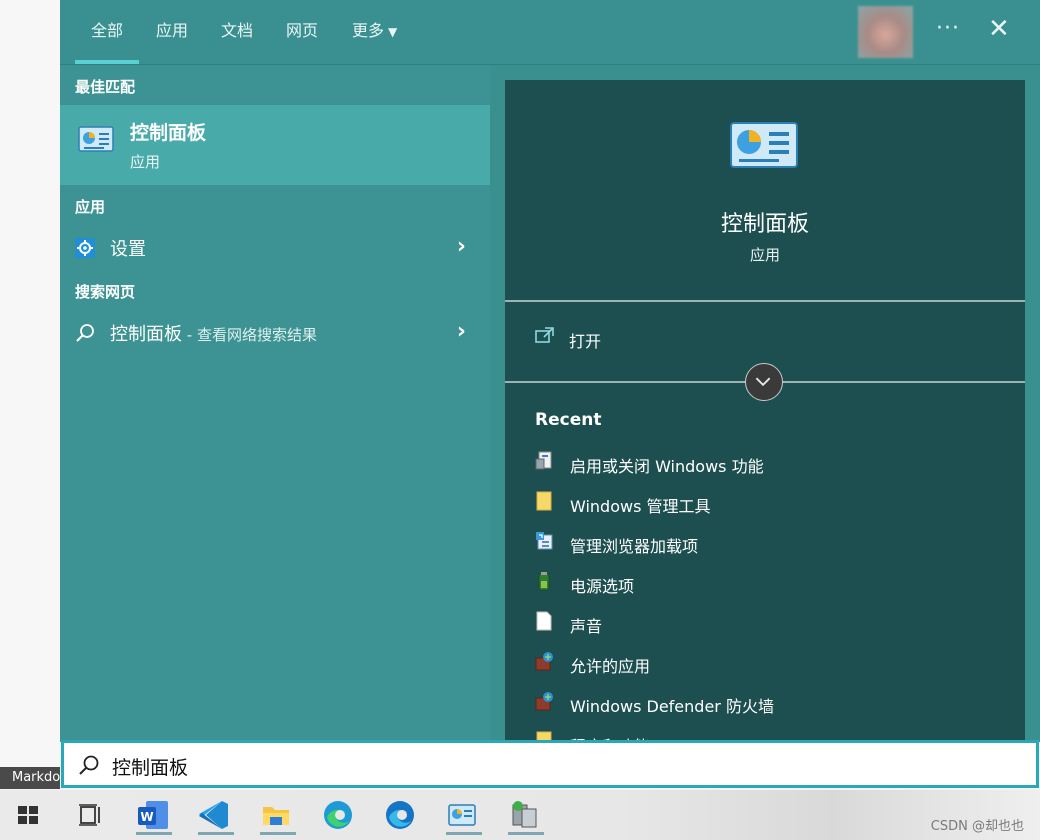  I want to click on settings-label: 设置, so click(128, 249).